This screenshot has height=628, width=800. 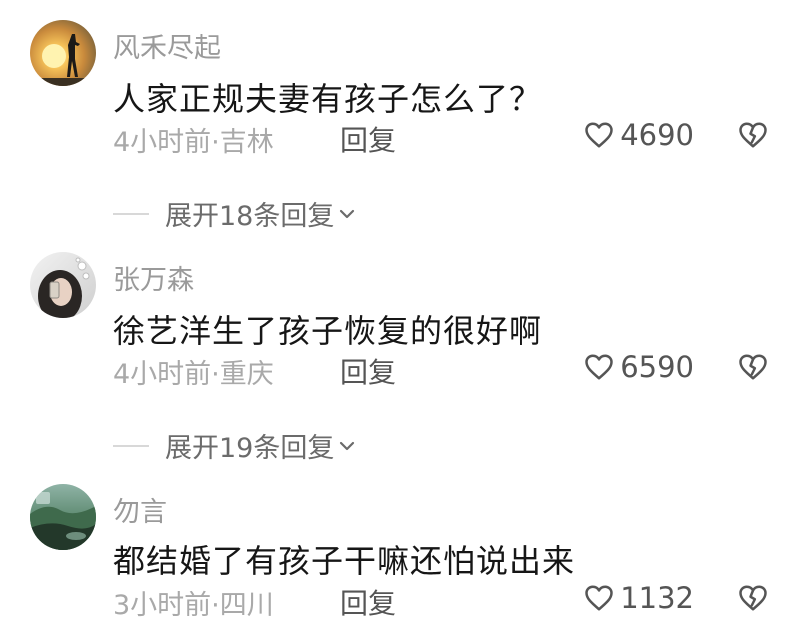 I want to click on like-count: 1132, so click(x=657, y=598).